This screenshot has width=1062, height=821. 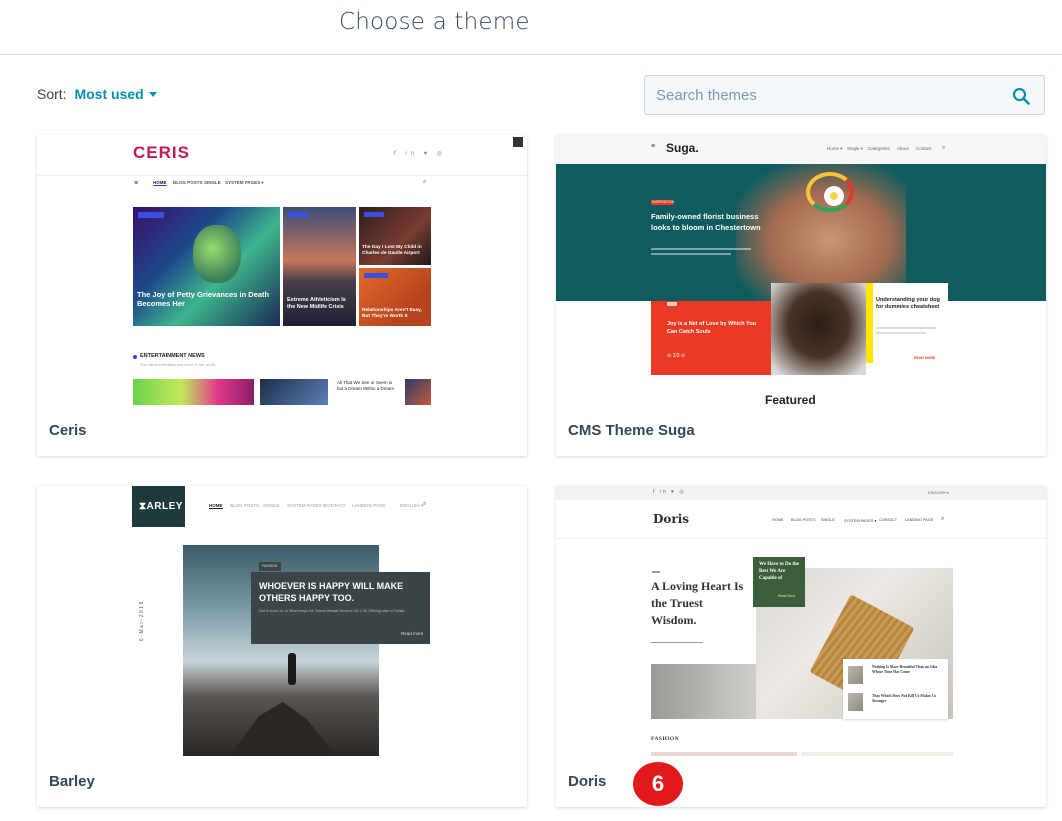 I want to click on doris-nav-landing: LANDING PAGE, so click(x=919, y=520).